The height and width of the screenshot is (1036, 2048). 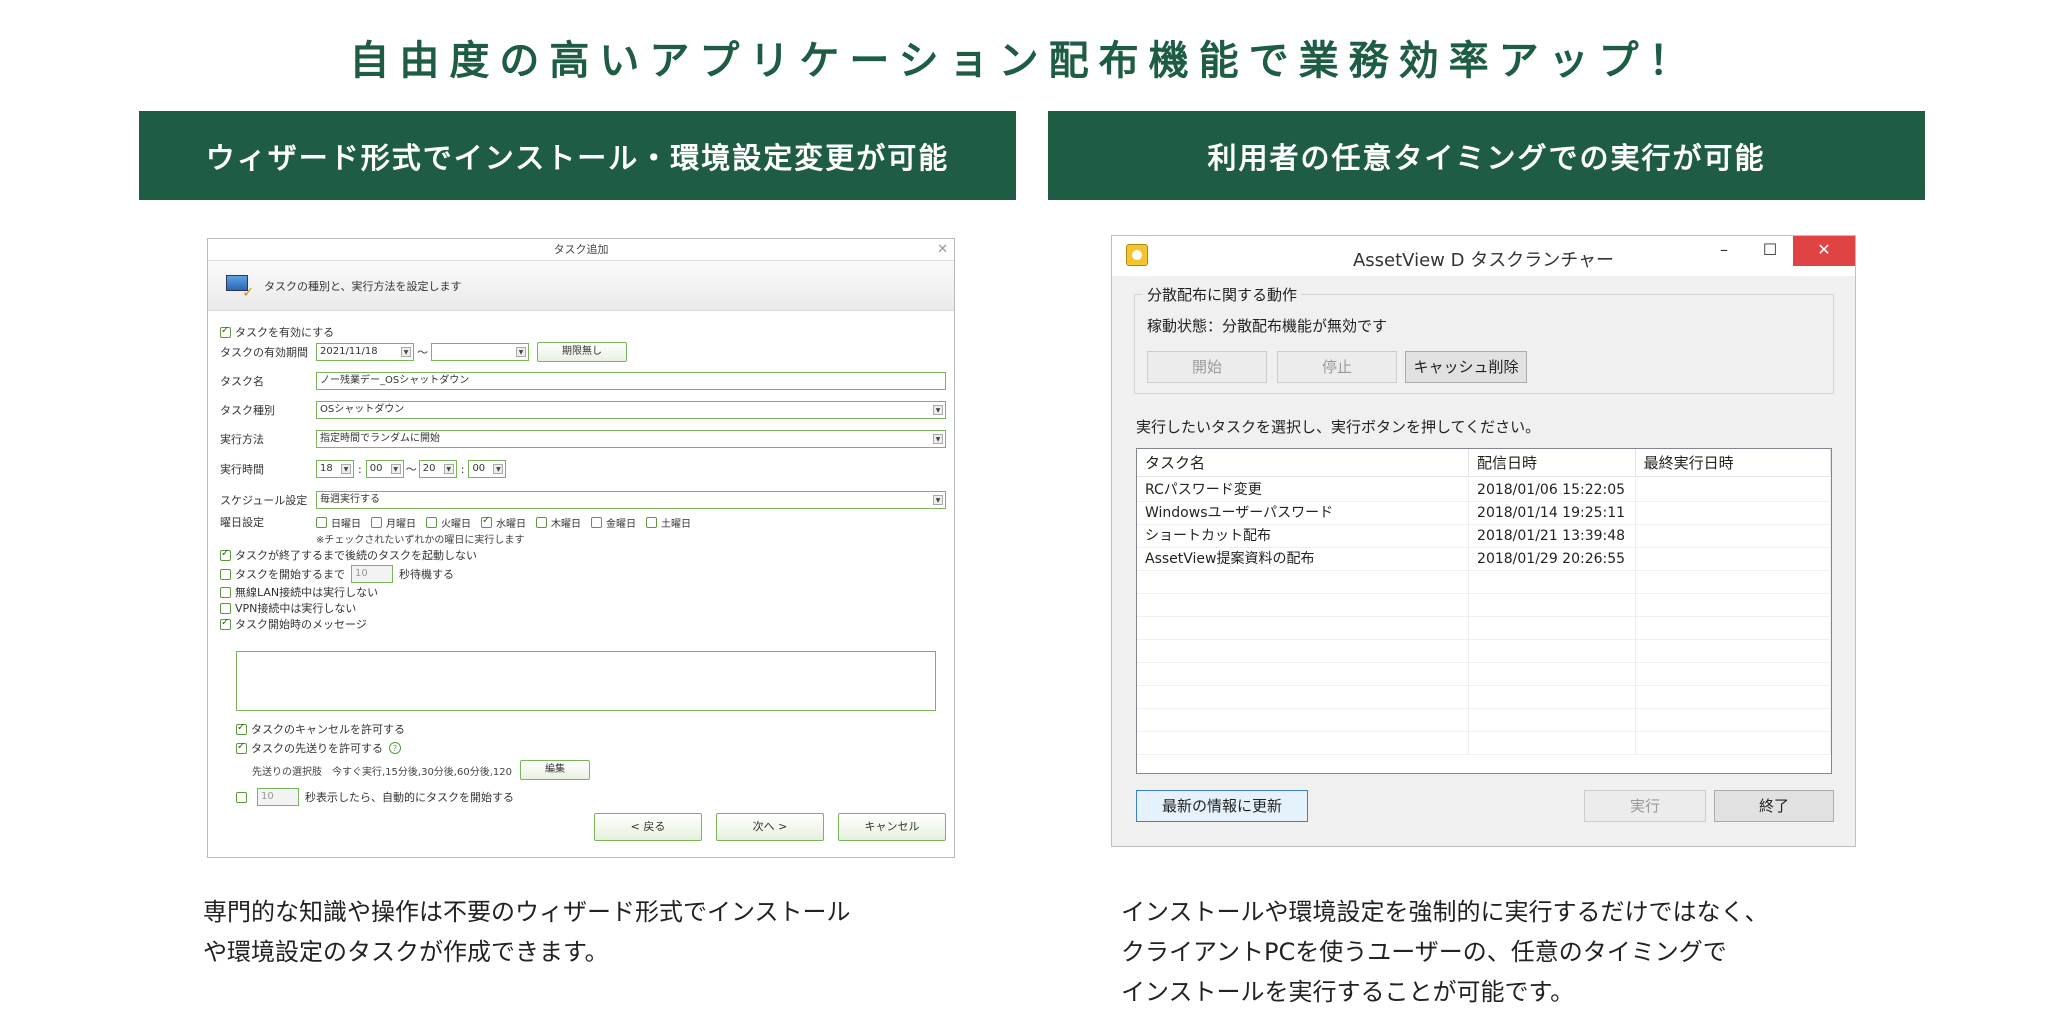 I want to click on auto-start-row: 10 秒表示したら、自動的にタスクを開始する, so click(x=375, y=797).